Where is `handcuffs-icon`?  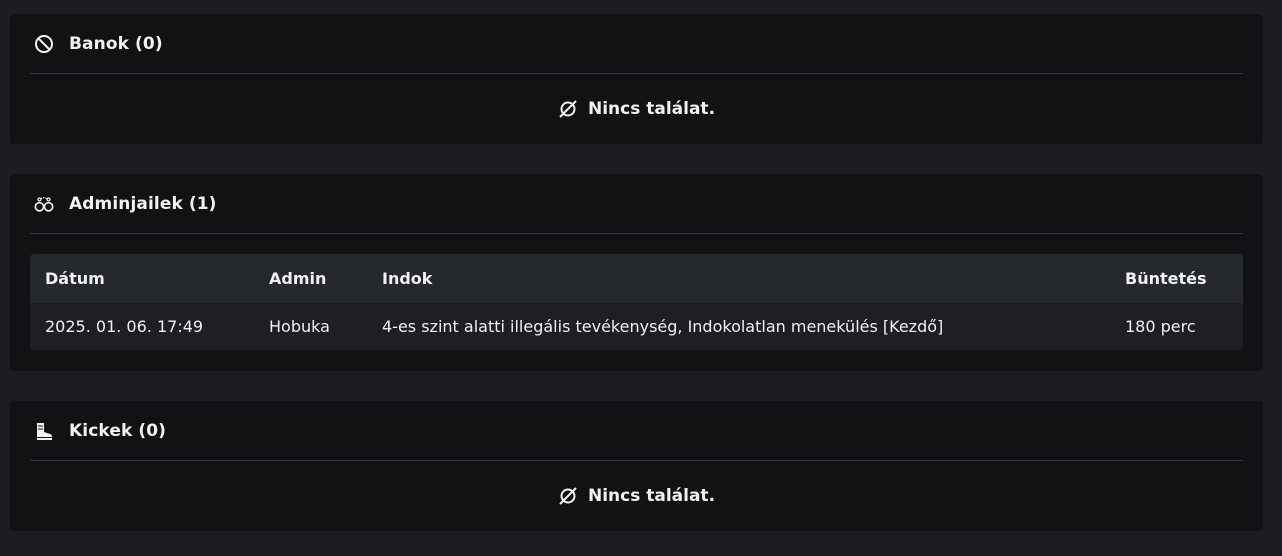
handcuffs-icon is located at coordinates (44, 204).